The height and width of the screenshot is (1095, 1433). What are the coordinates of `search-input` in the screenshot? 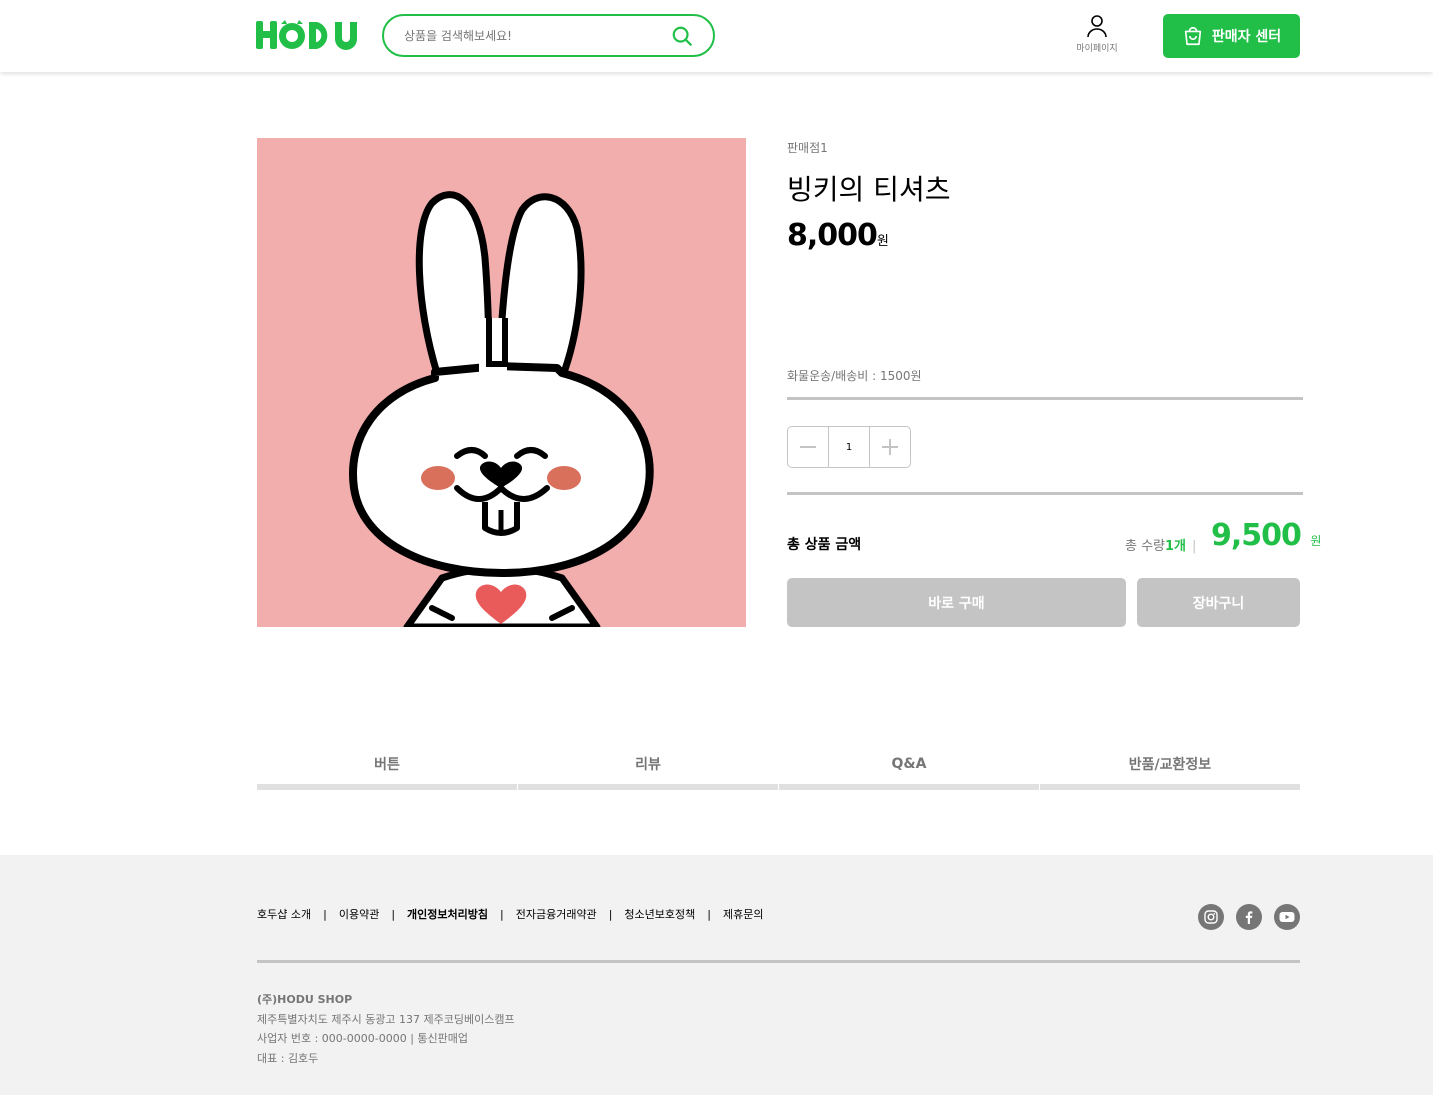 It's located at (534, 36).